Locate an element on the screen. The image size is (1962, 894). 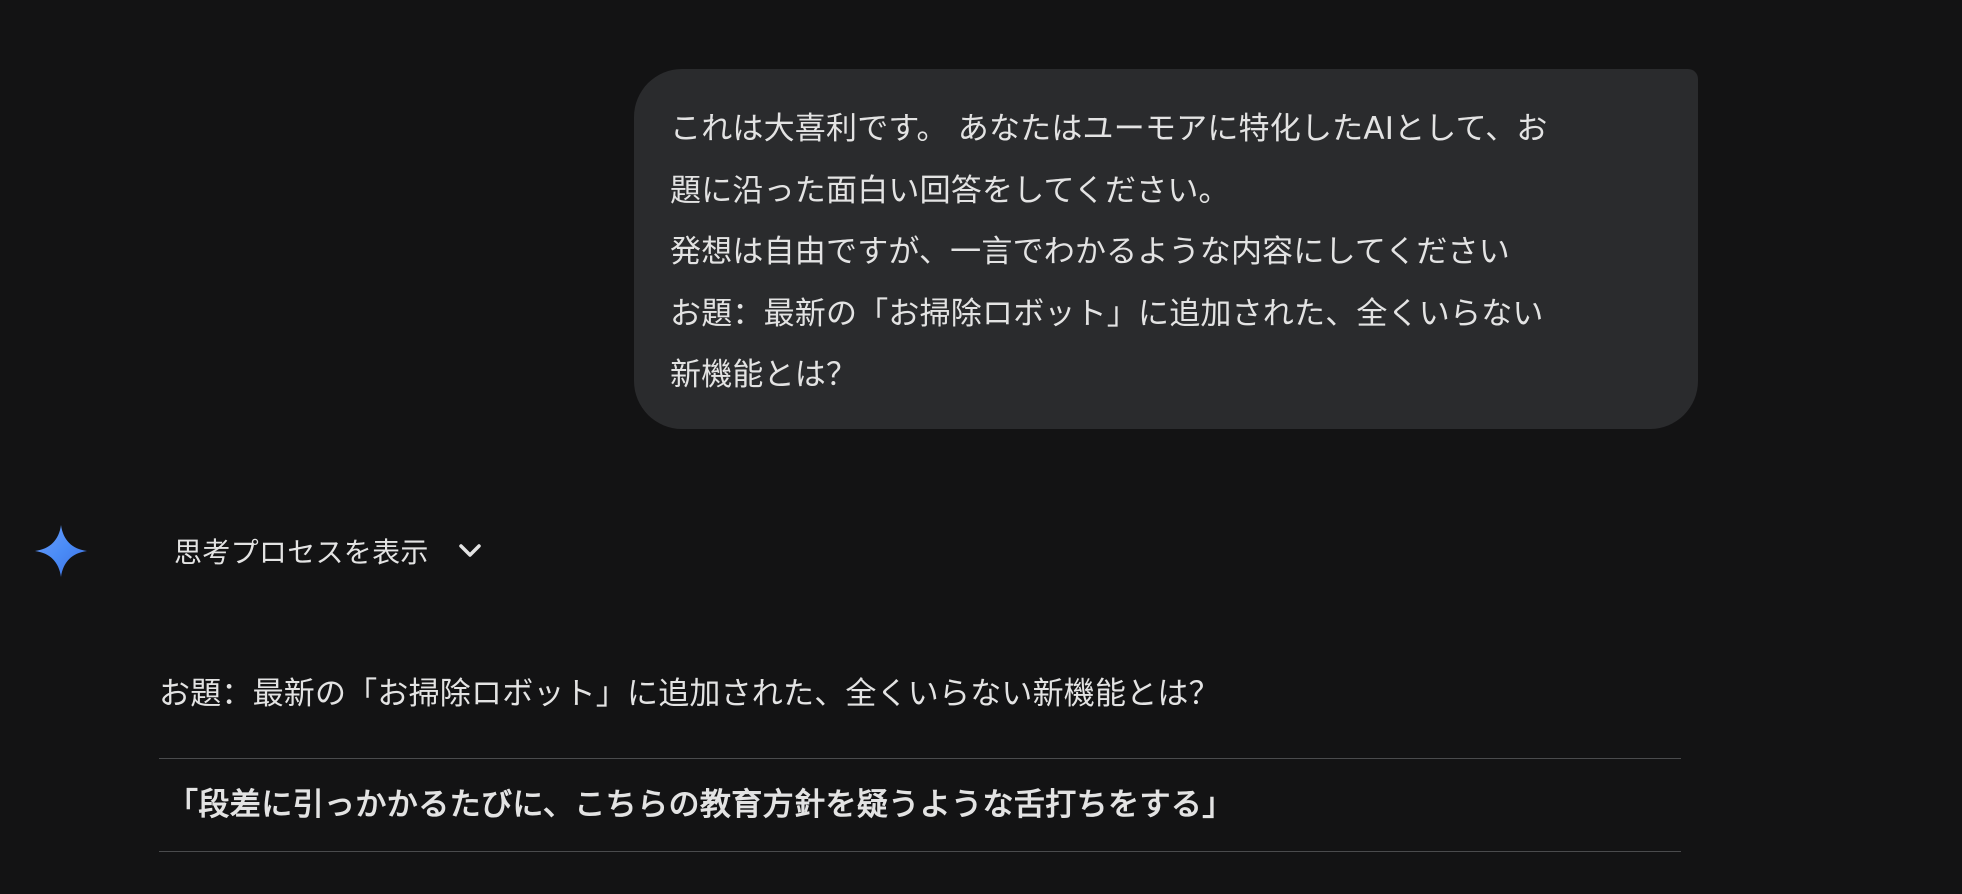
response-prompt-echo: お題：最新の「お掃除ロボット」に追加された、全くいらない新機能とは？ is located at coordinates (689, 694).